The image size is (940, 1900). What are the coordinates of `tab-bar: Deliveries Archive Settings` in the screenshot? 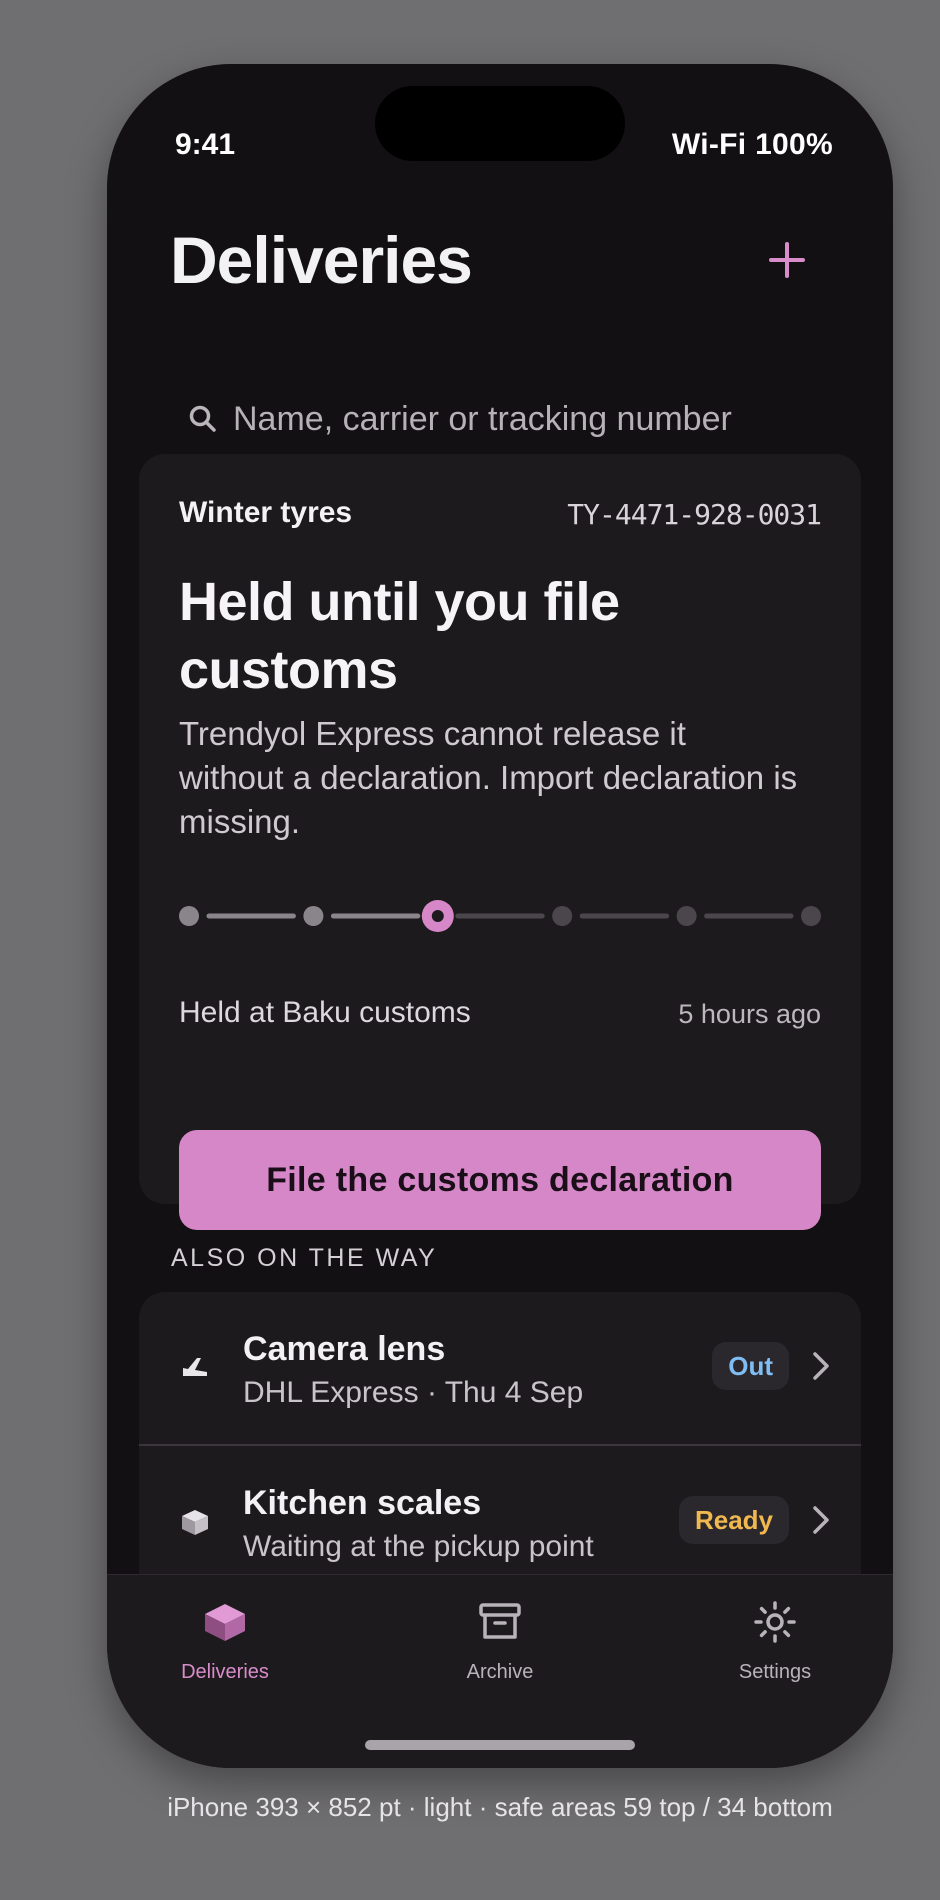 It's located at (500, 1671).